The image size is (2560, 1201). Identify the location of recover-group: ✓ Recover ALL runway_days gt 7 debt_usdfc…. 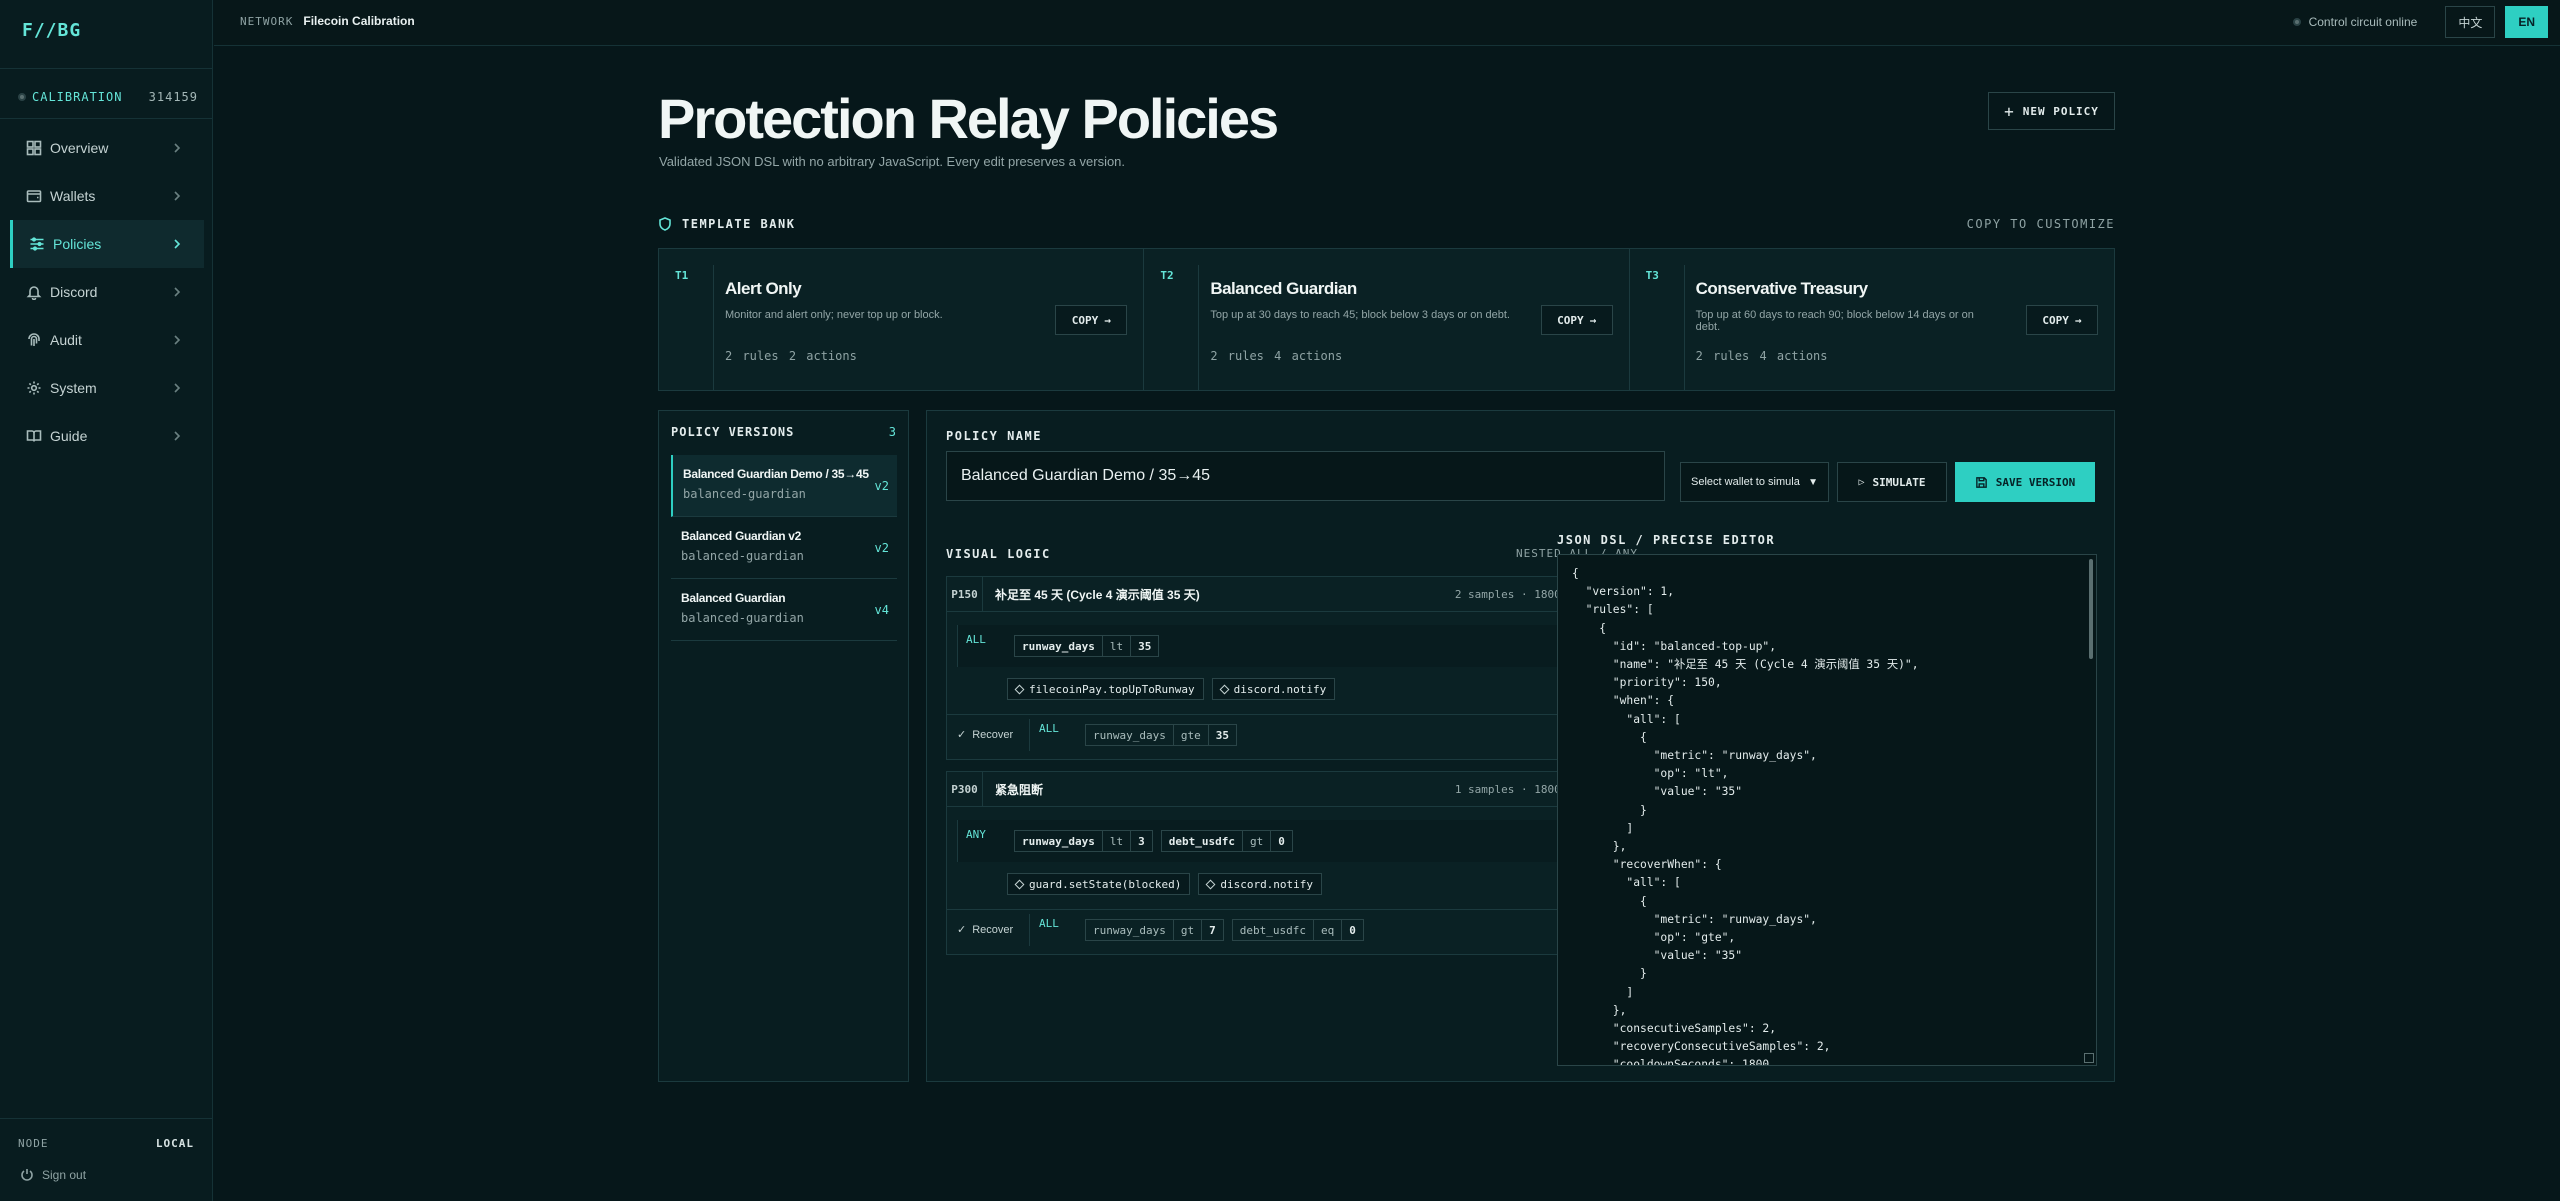
(1292, 929).